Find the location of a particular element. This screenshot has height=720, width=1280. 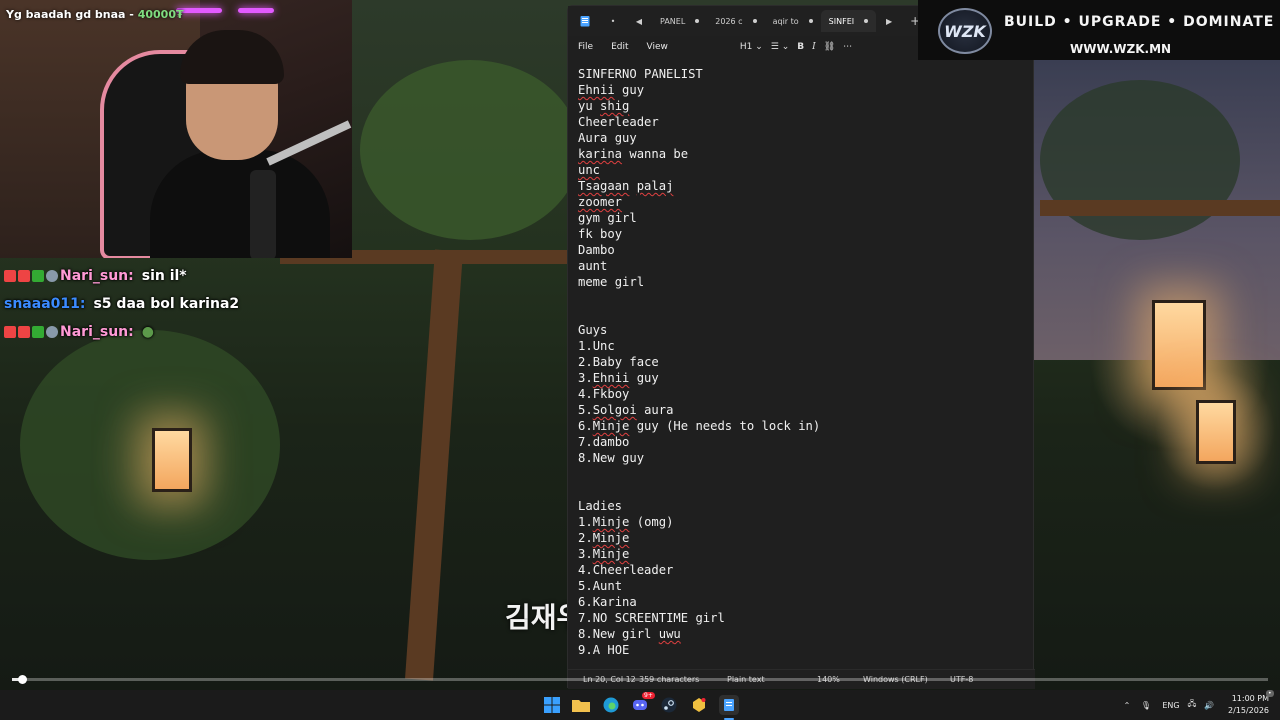

steam-icon is located at coordinates (669, 705).